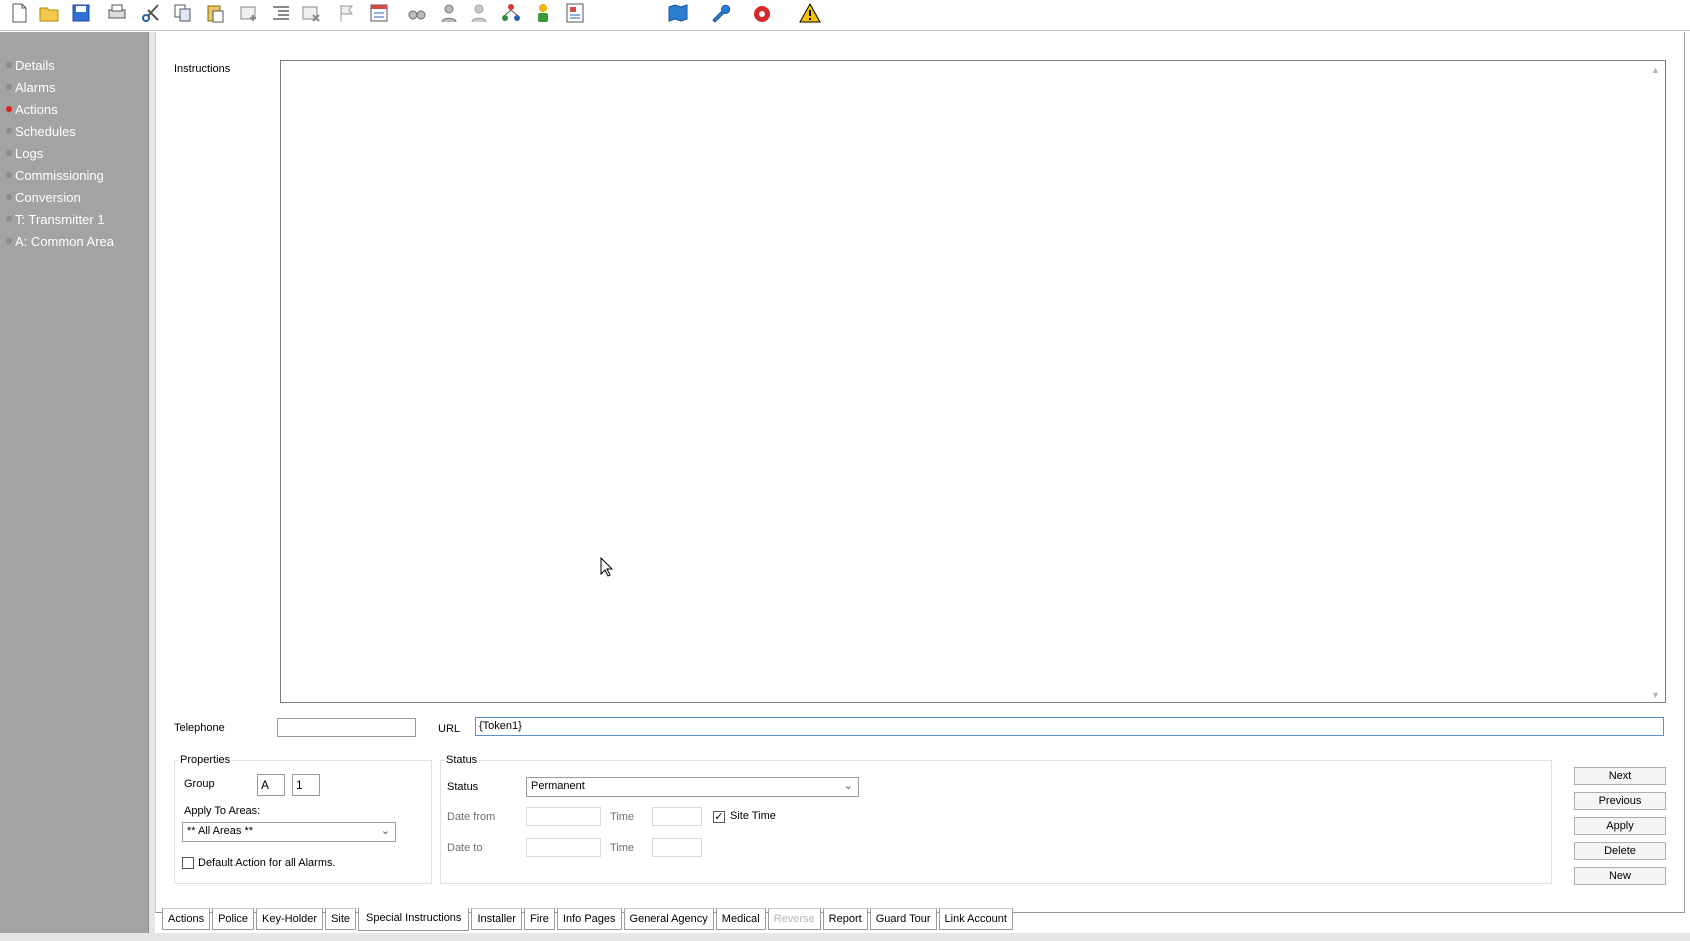 The width and height of the screenshot is (1690, 941). I want to click on sidebar-item-actions: Actions, so click(32, 109).